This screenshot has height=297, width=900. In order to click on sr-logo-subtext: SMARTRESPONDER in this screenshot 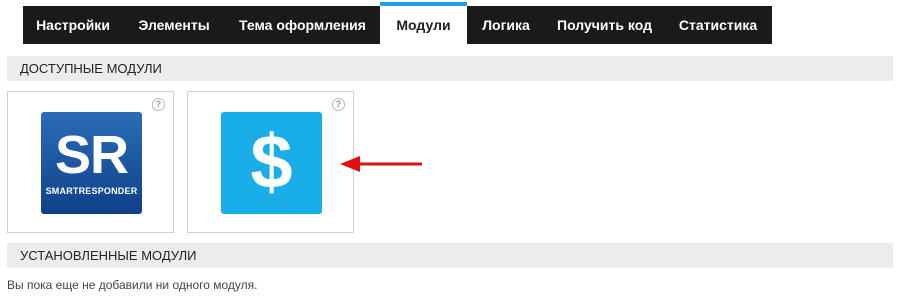, I will do `click(91, 191)`.